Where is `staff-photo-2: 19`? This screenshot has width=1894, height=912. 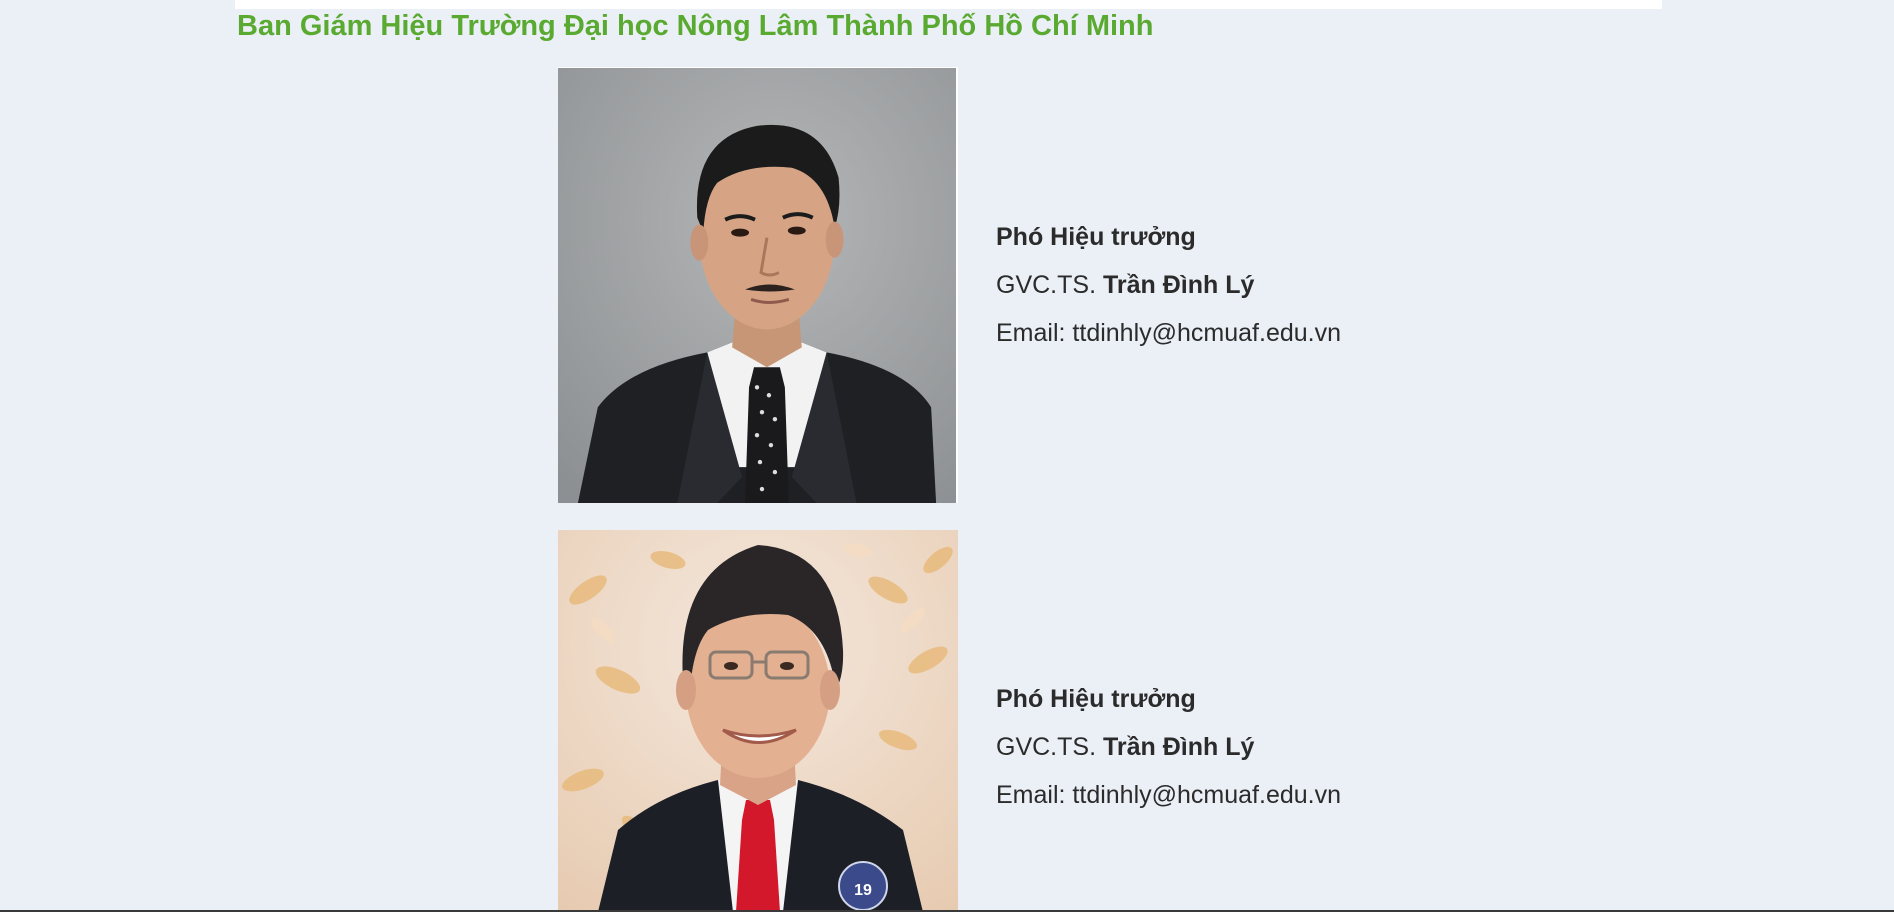
staff-photo-2: 19 is located at coordinates (758, 721).